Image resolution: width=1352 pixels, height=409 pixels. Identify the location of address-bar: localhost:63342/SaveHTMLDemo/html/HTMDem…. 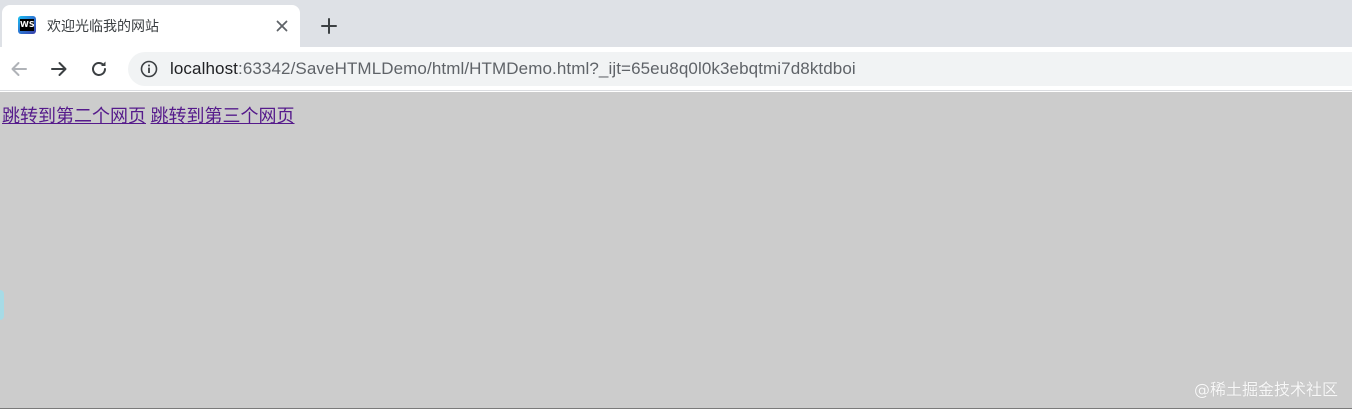
(740, 69).